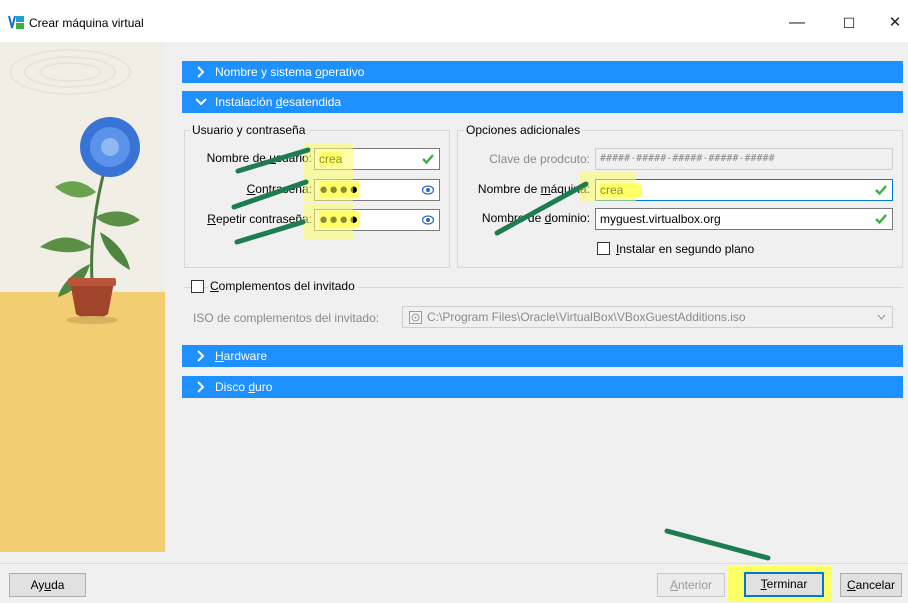 The image size is (908, 603). Describe the element at coordinates (744, 190) in the screenshot. I see `hostname-input: crea` at that location.